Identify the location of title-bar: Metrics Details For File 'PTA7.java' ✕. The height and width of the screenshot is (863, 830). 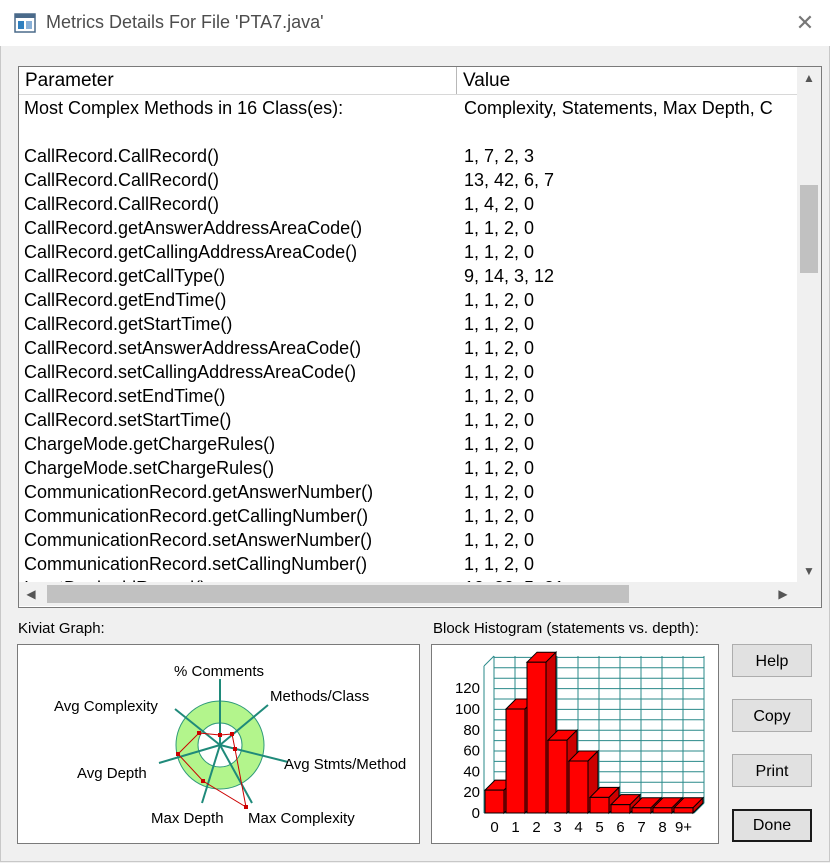
(415, 23).